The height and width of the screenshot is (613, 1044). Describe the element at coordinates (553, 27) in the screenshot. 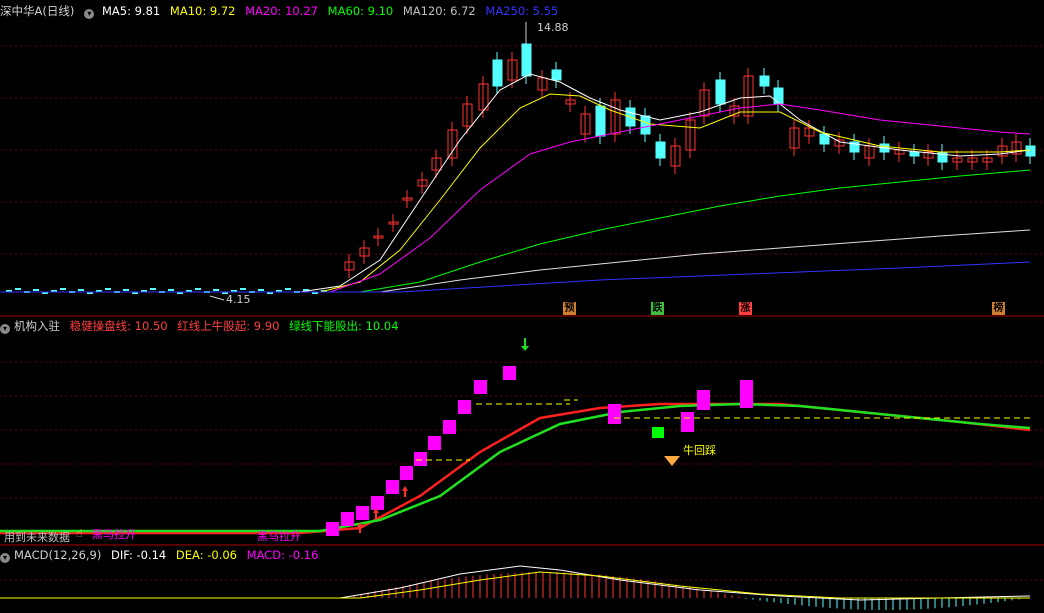

I see `high-price-label: 14.88` at that location.